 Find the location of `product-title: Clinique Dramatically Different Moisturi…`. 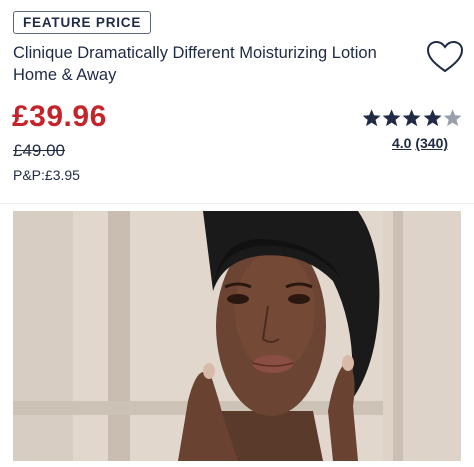

product-title: Clinique Dramatically Different Moisturi… is located at coordinates (195, 64).